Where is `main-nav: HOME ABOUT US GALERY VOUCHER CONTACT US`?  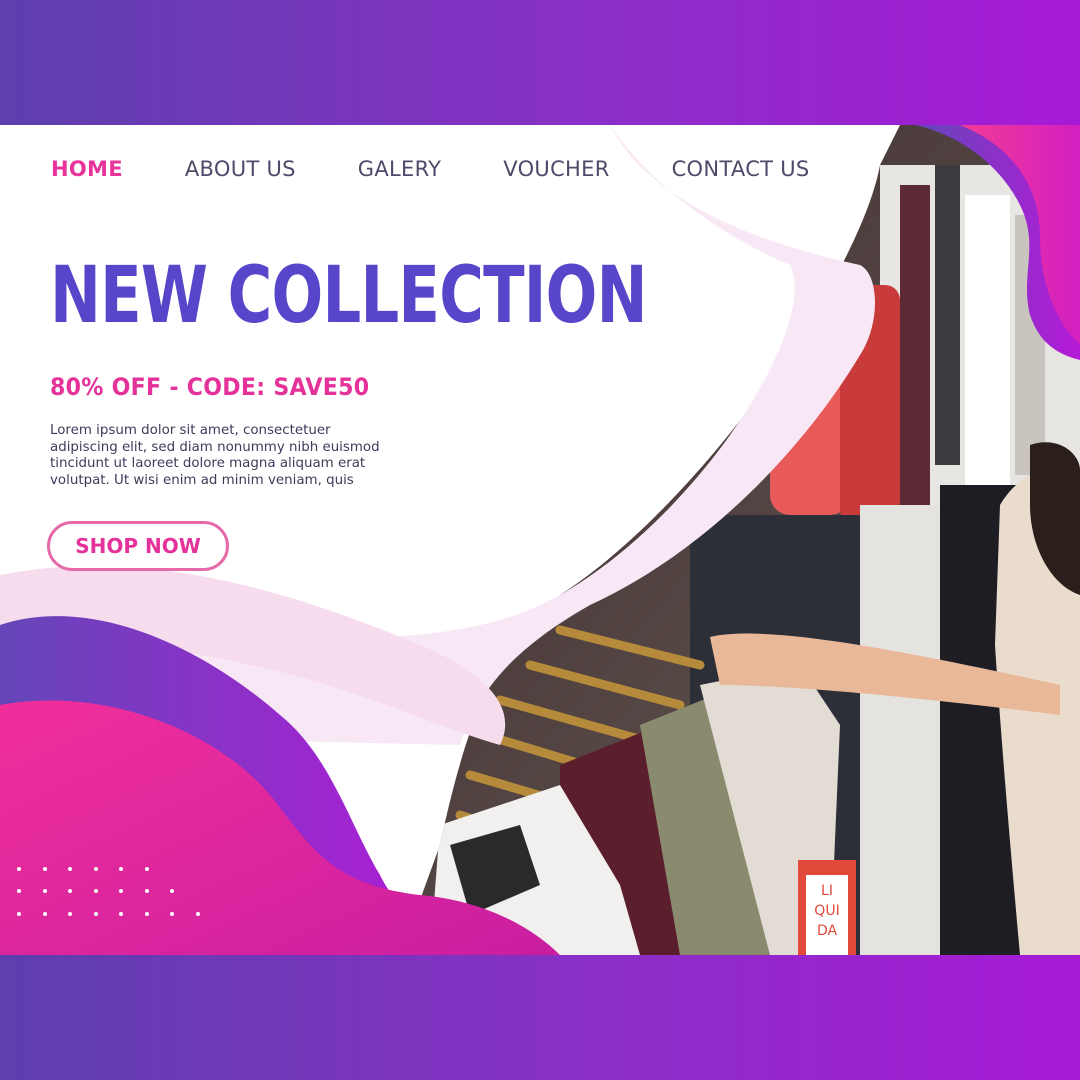 main-nav: HOME ABOUT US GALERY VOUCHER CONTACT US is located at coordinates (430, 169).